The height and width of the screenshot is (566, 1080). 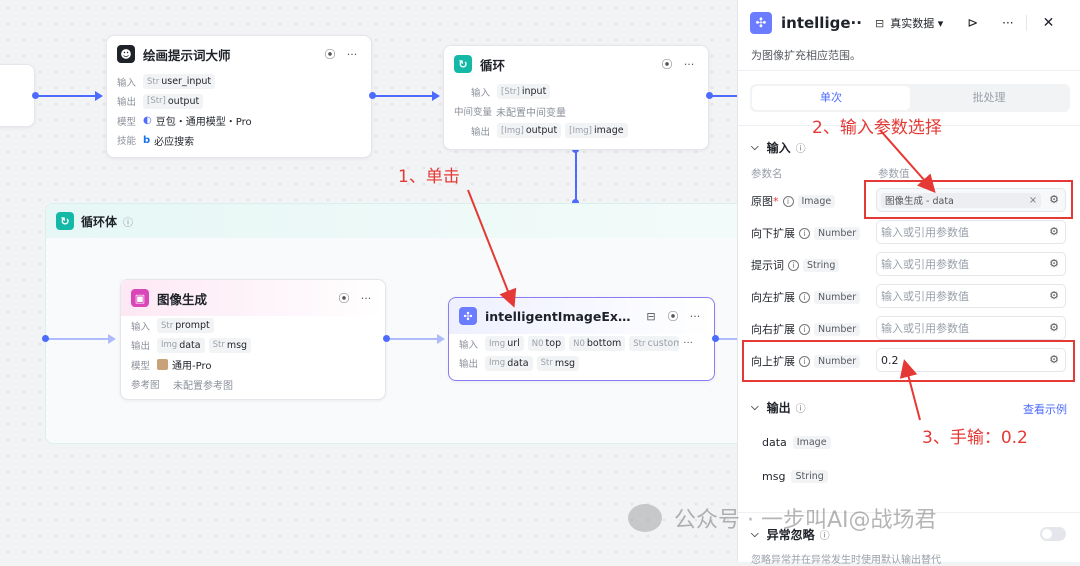 What do you see at coordinates (767, 174) in the screenshot?
I see `col-name-header: 参数名` at bounding box center [767, 174].